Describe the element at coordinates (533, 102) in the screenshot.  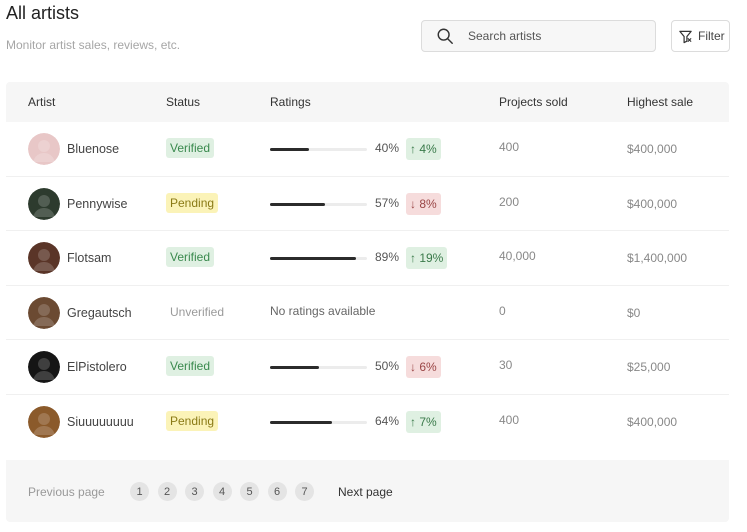
I see `column-header-projects-sold: Projects sold` at that location.